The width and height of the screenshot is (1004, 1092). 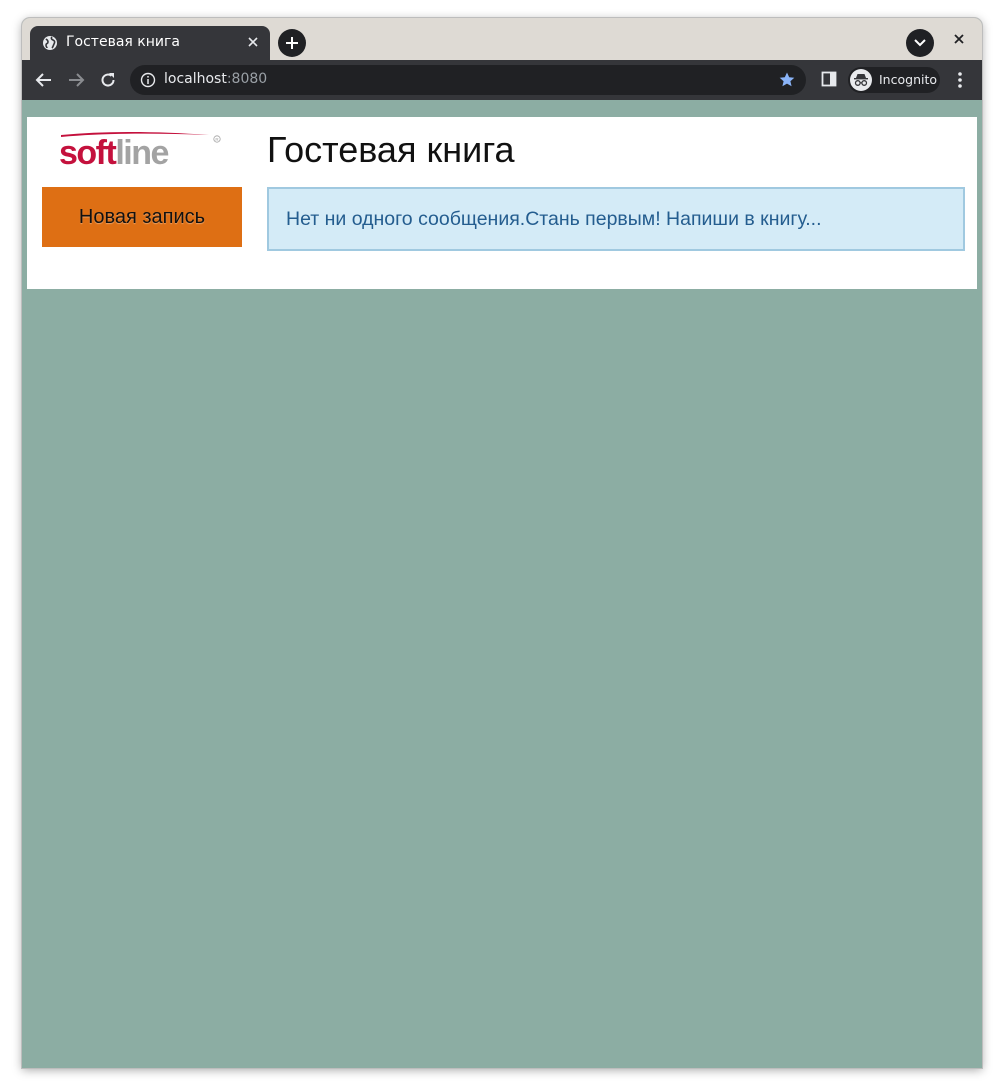 I want to click on url-host: localhost, so click(x=195, y=79).